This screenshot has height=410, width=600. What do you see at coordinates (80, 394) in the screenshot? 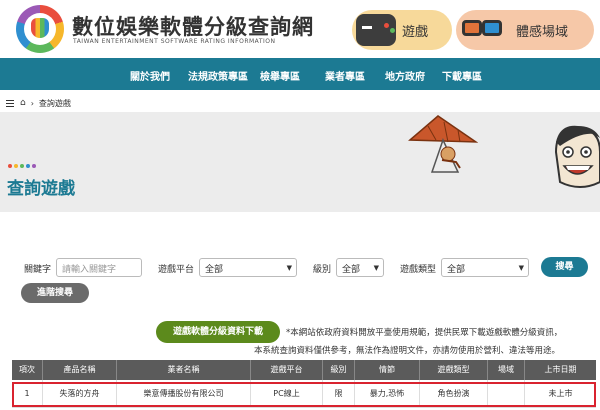
I see `cell-product-name: 失落的方舟` at bounding box center [80, 394].